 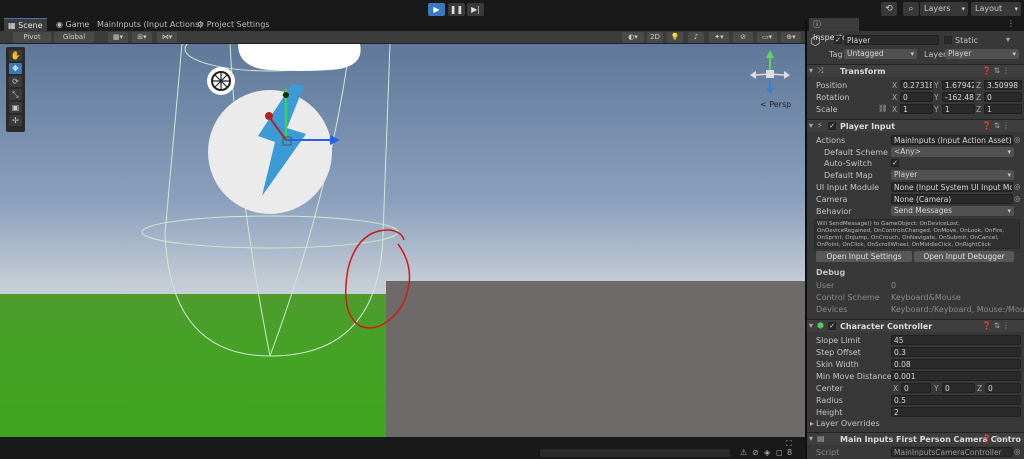 What do you see at coordinates (952, 152) in the screenshot?
I see `default-scheme-dropdown: <Any>` at bounding box center [952, 152].